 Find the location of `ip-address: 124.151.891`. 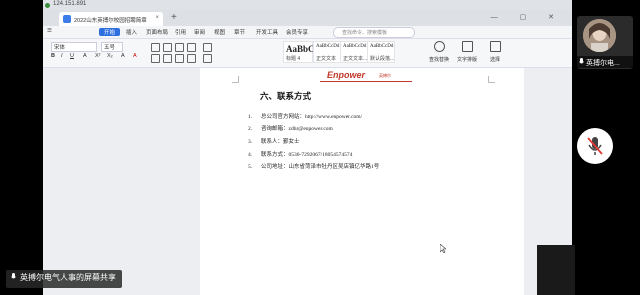

ip-address: 124.151.891 is located at coordinates (70, 4).